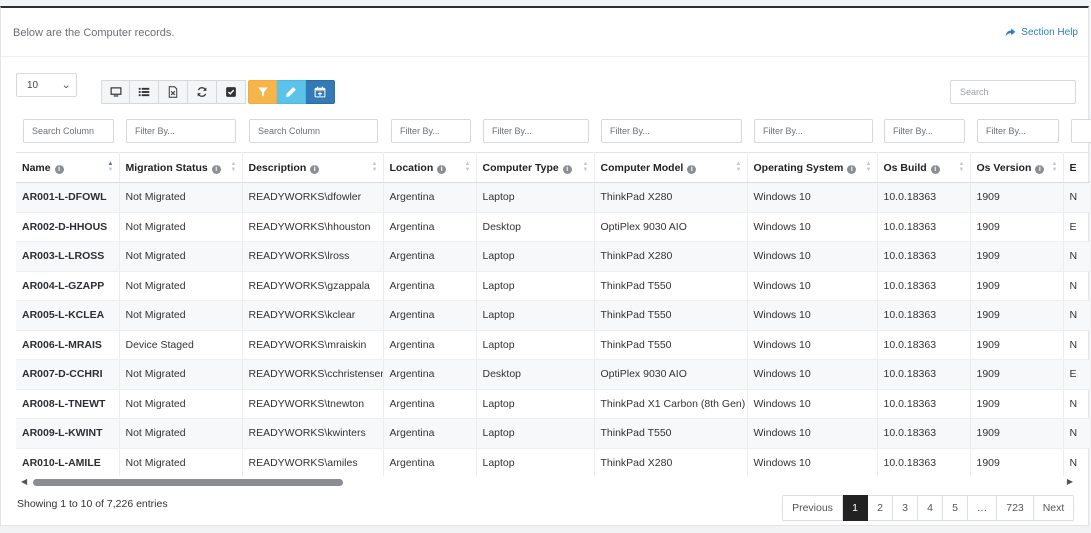 The height and width of the screenshot is (533, 1091). I want to click on migration-status-filter-input, so click(181, 131).